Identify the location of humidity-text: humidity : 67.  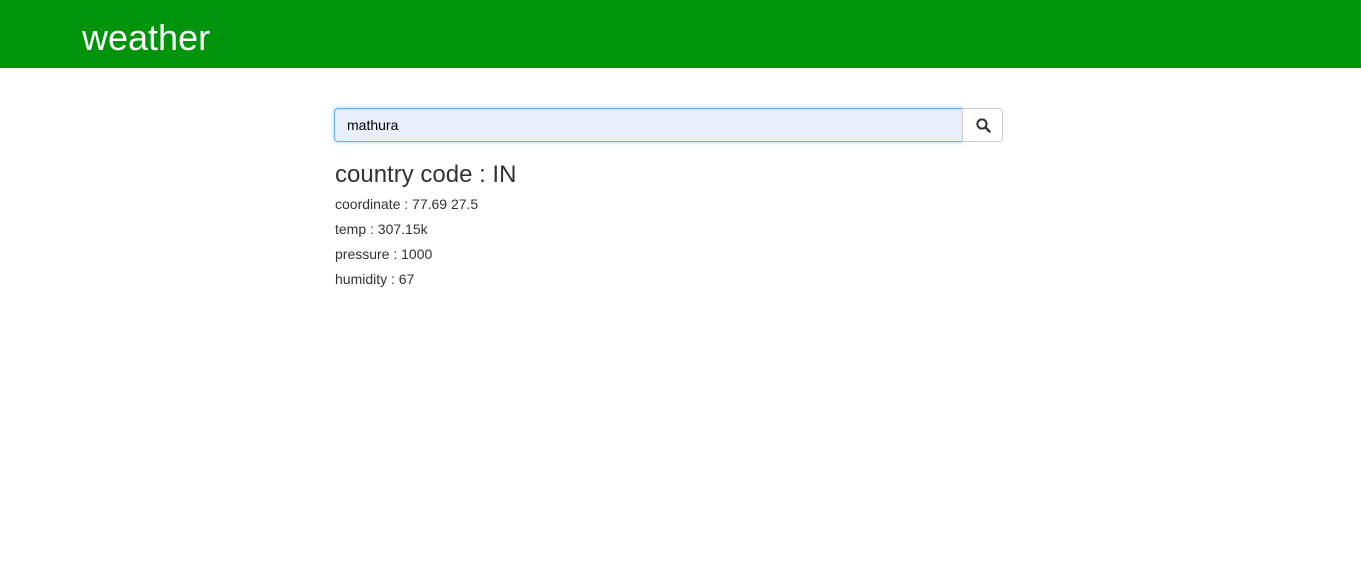
(375, 279).